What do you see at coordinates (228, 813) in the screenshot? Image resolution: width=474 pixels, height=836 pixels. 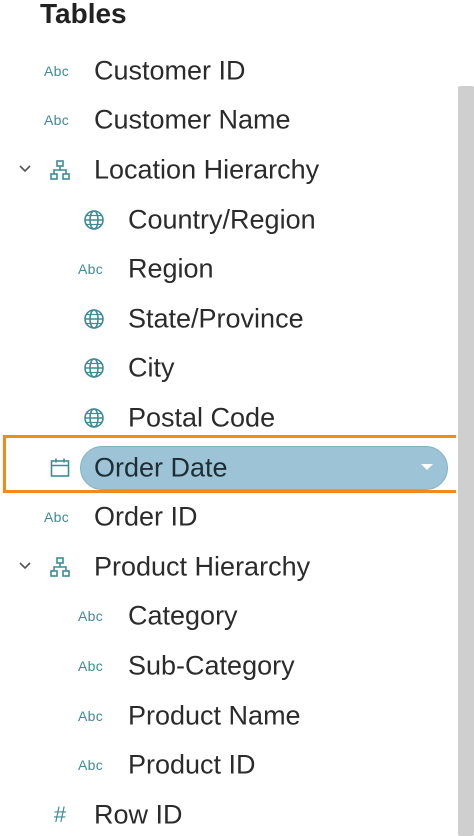 I see `field-row-id: # Row ID` at bounding box center [228, 813].